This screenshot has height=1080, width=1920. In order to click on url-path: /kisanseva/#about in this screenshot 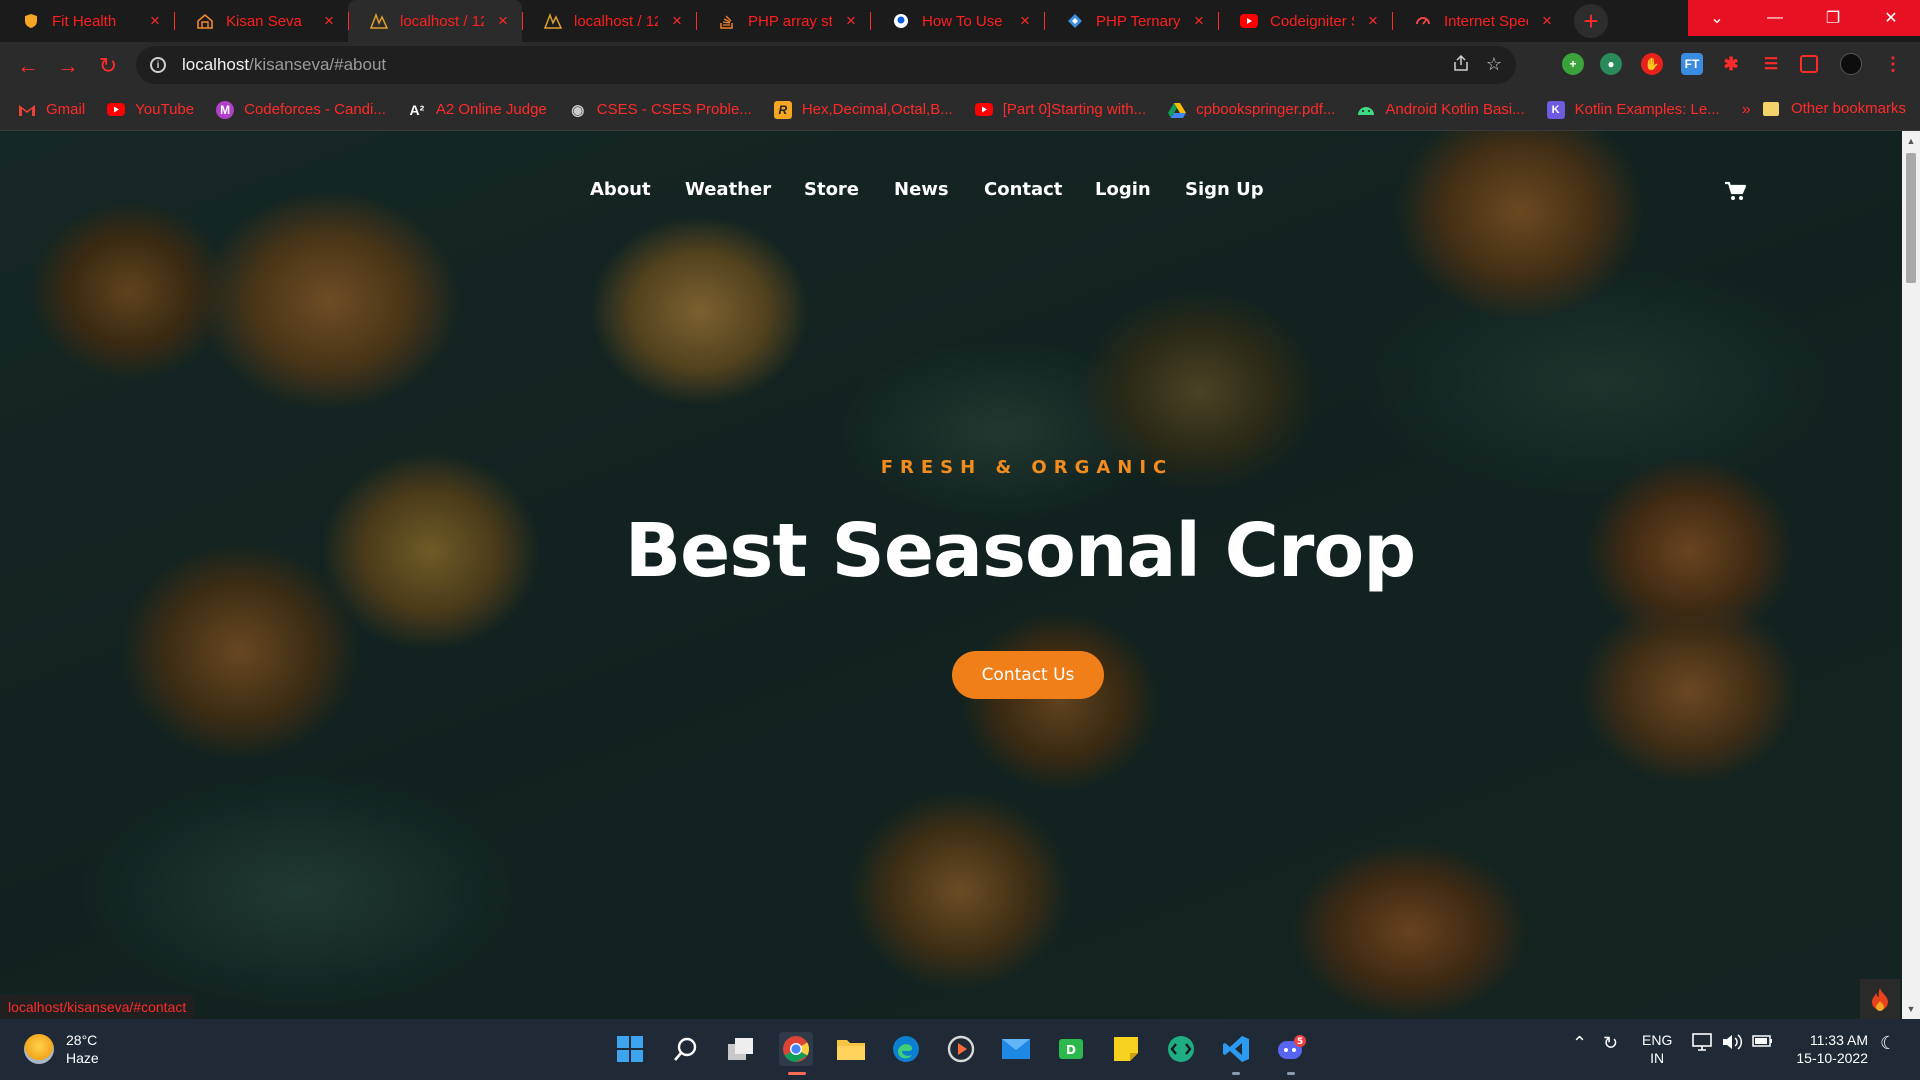, I will do `click(318, 64)`.